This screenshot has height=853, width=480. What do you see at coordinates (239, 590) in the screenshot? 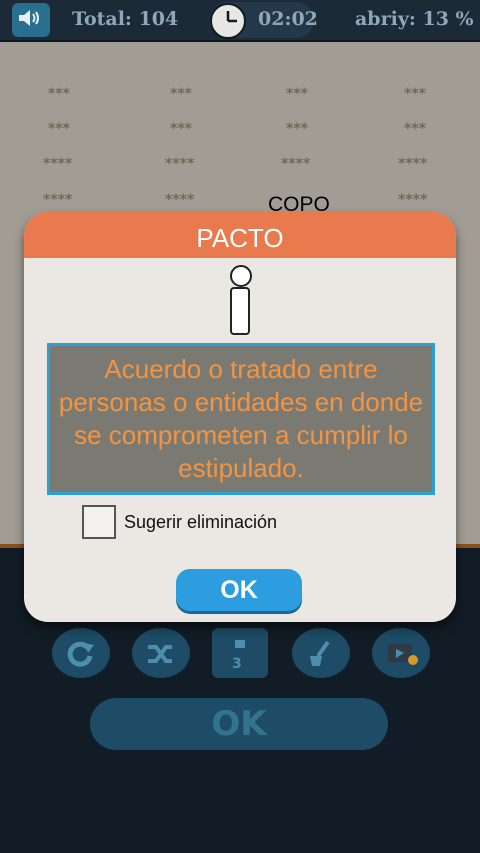
I see `ok-button: OK` at bounding box center [239, 590].